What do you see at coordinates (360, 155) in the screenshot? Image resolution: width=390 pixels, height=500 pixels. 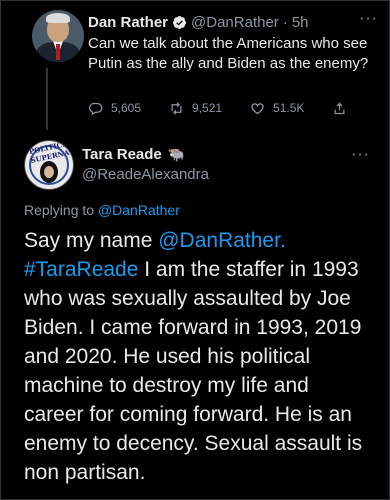 I see `reply-more-options-icon: ···` at bounding box center [360, 155].